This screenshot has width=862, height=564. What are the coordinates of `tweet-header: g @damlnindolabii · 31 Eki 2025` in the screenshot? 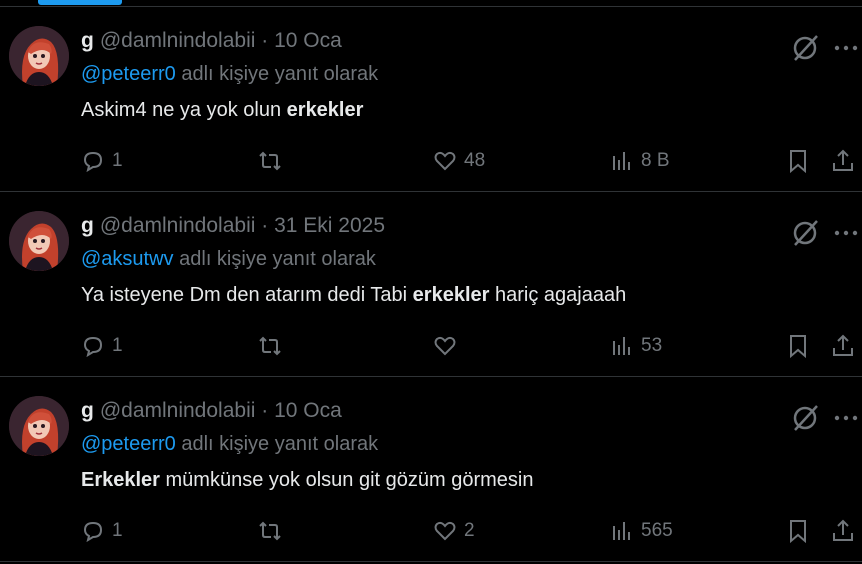 It's located at (233, 226).